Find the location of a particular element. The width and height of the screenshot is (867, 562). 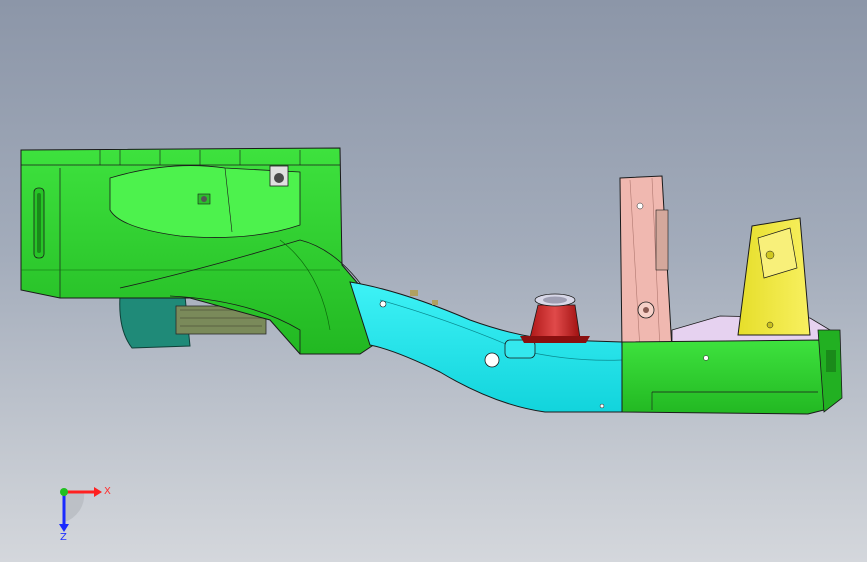

yellow-bracket-part is located at coordinates (774, 276).